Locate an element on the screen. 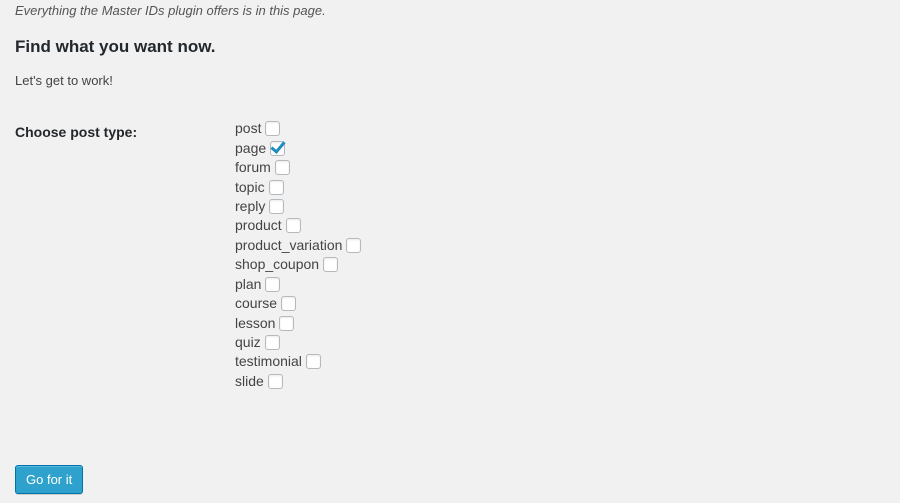 The image size is (900, 503). option-label: reply is located at coordinates (250, 205).